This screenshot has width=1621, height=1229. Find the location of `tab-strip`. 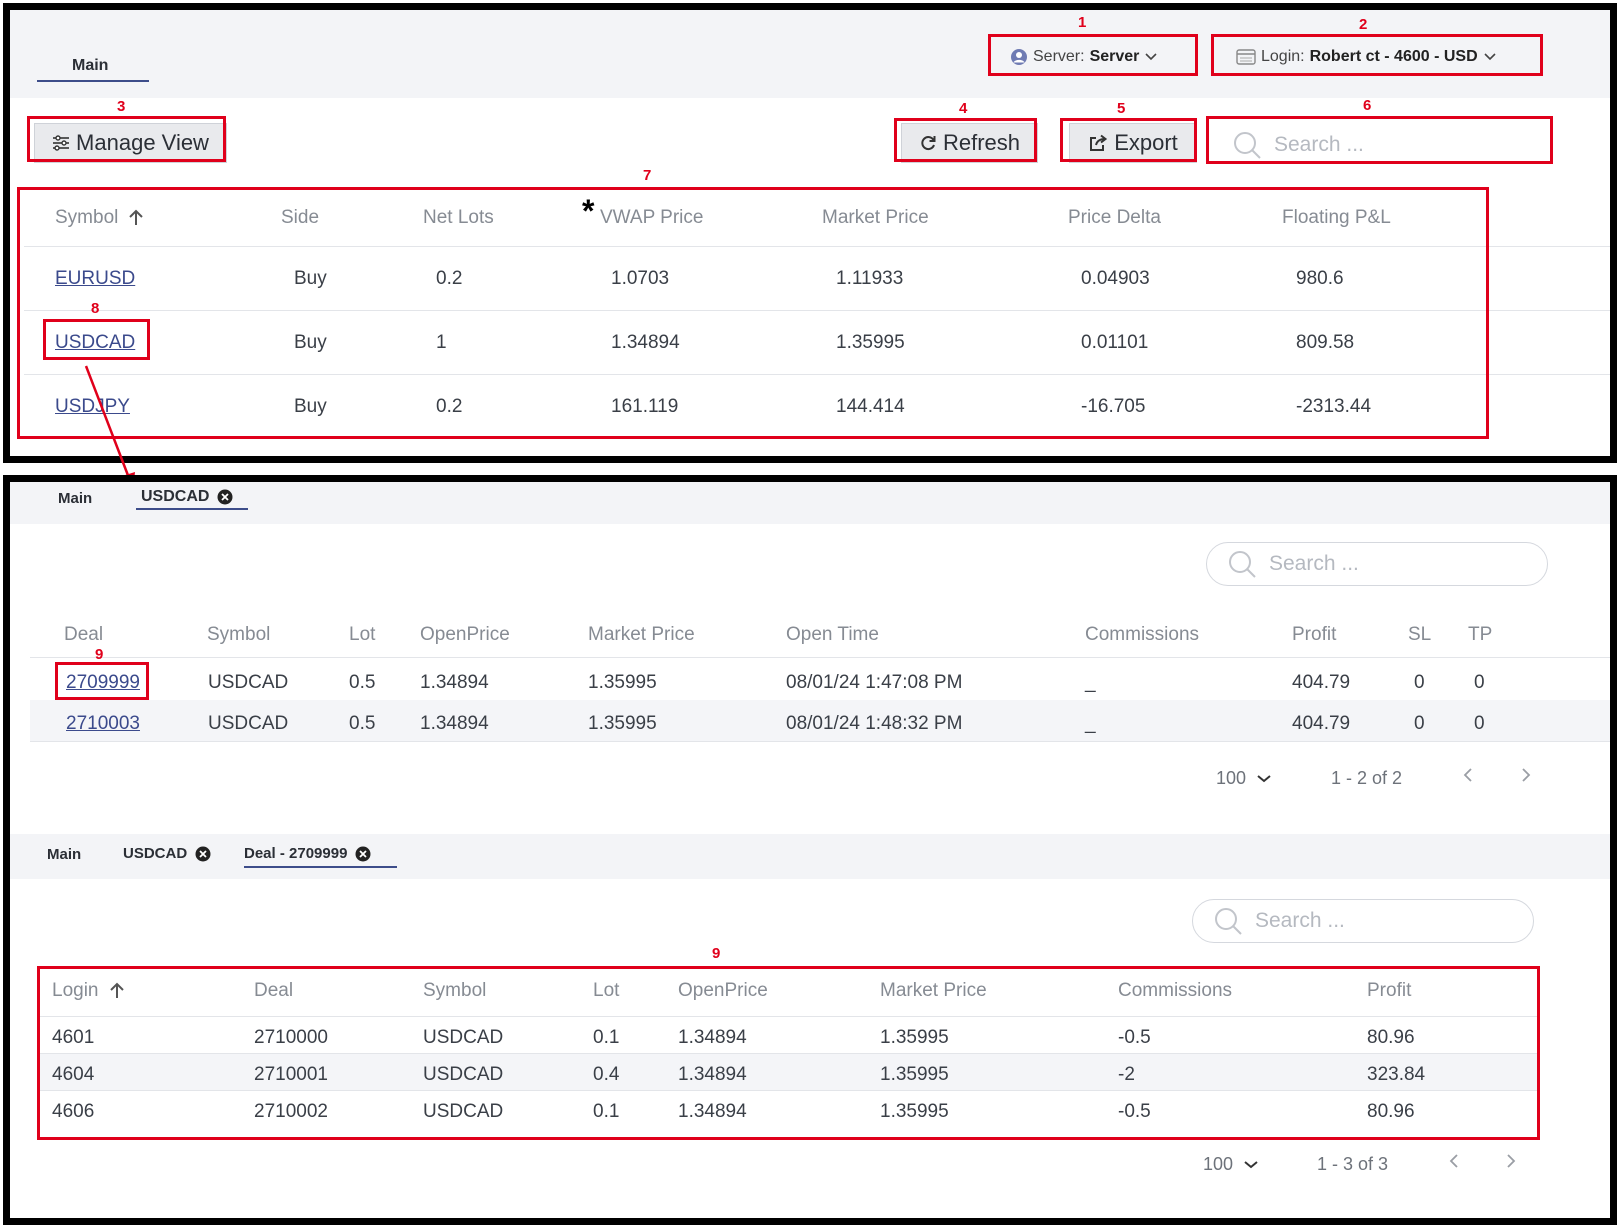

tab-strip is located at coordinates (810, 503).